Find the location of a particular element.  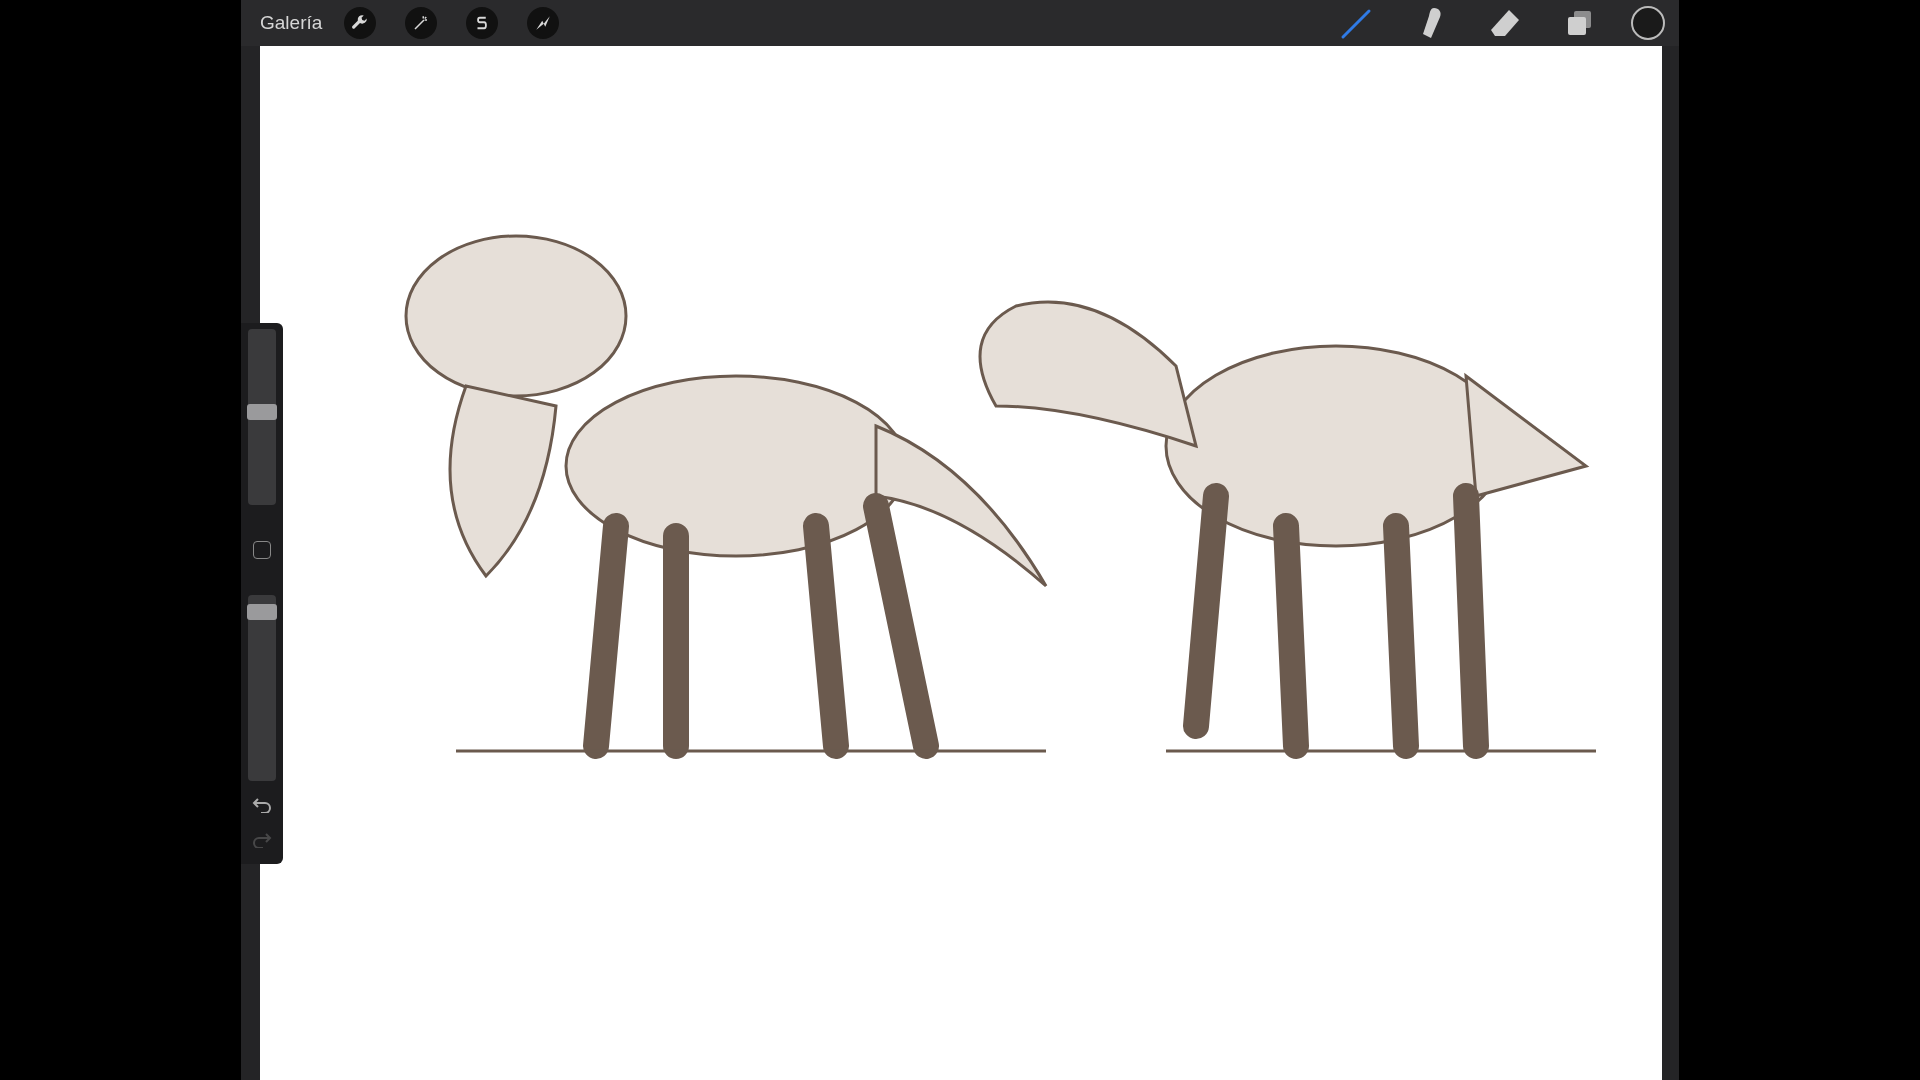

undo-button is located at coordinates (262, 806).